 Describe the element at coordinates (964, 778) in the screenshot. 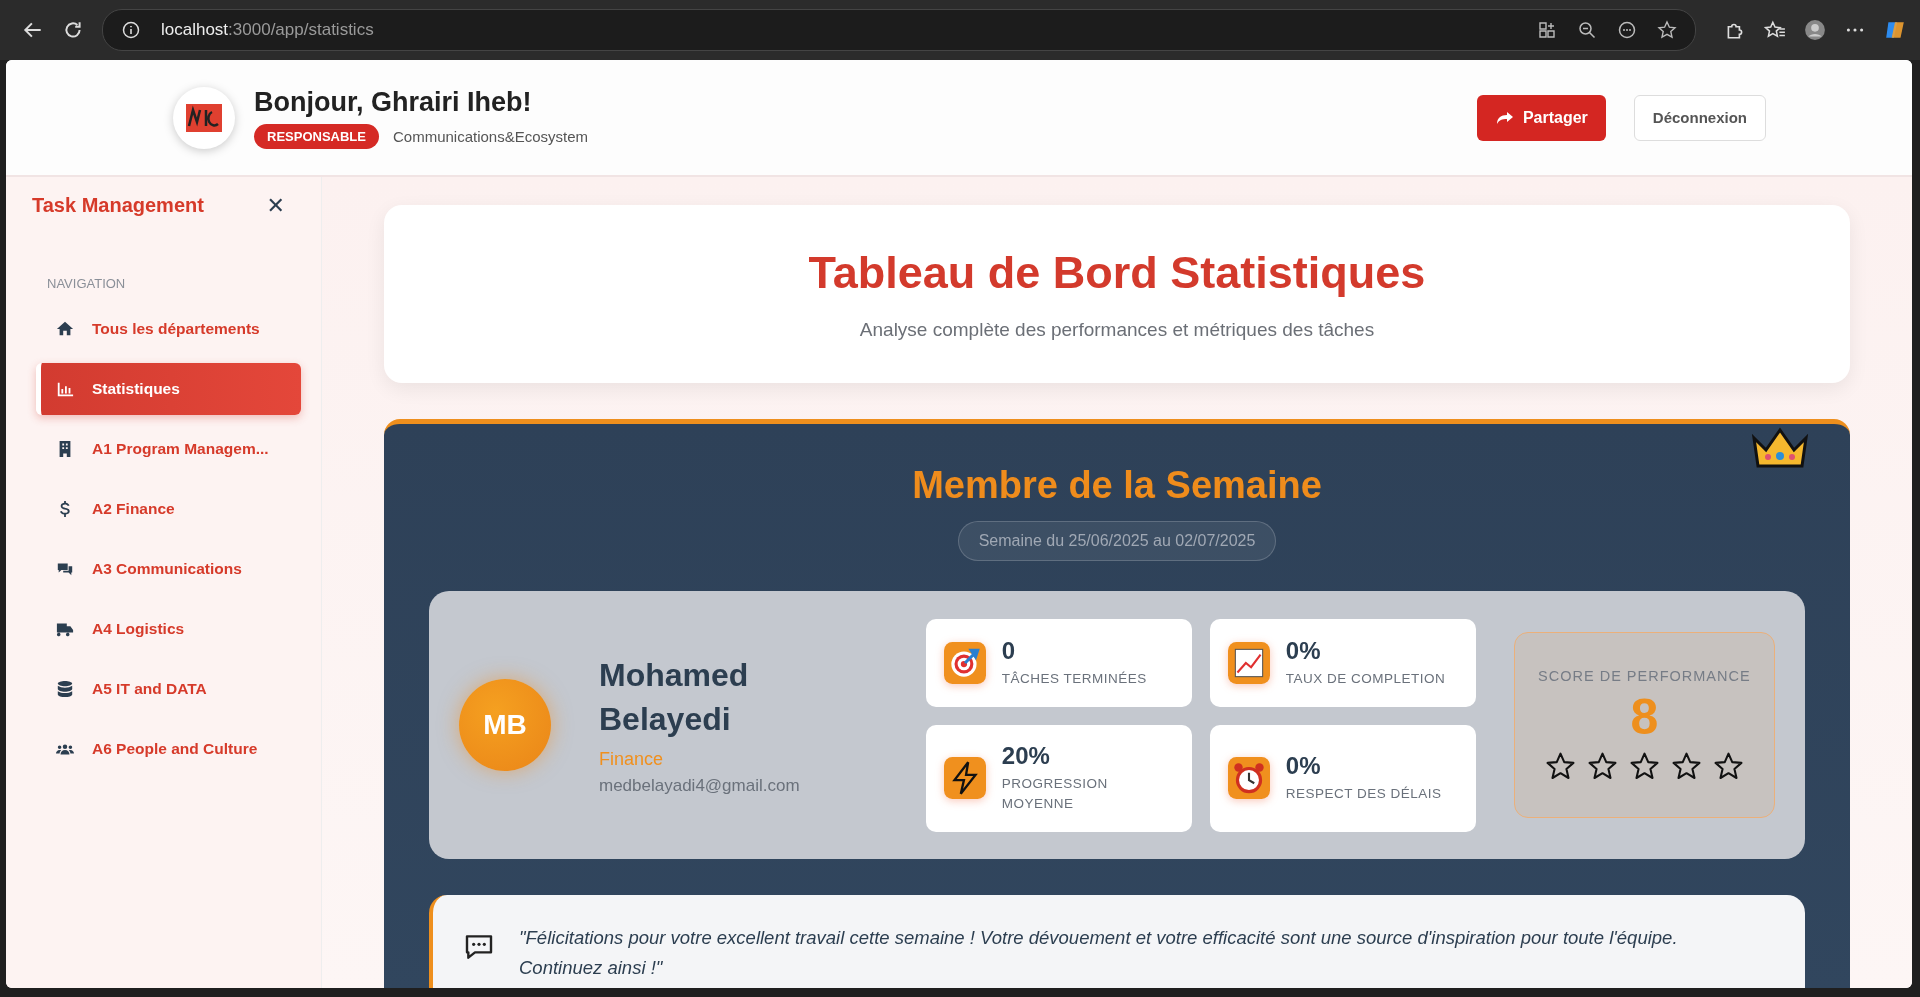

I see `lightning-icon` at that location.